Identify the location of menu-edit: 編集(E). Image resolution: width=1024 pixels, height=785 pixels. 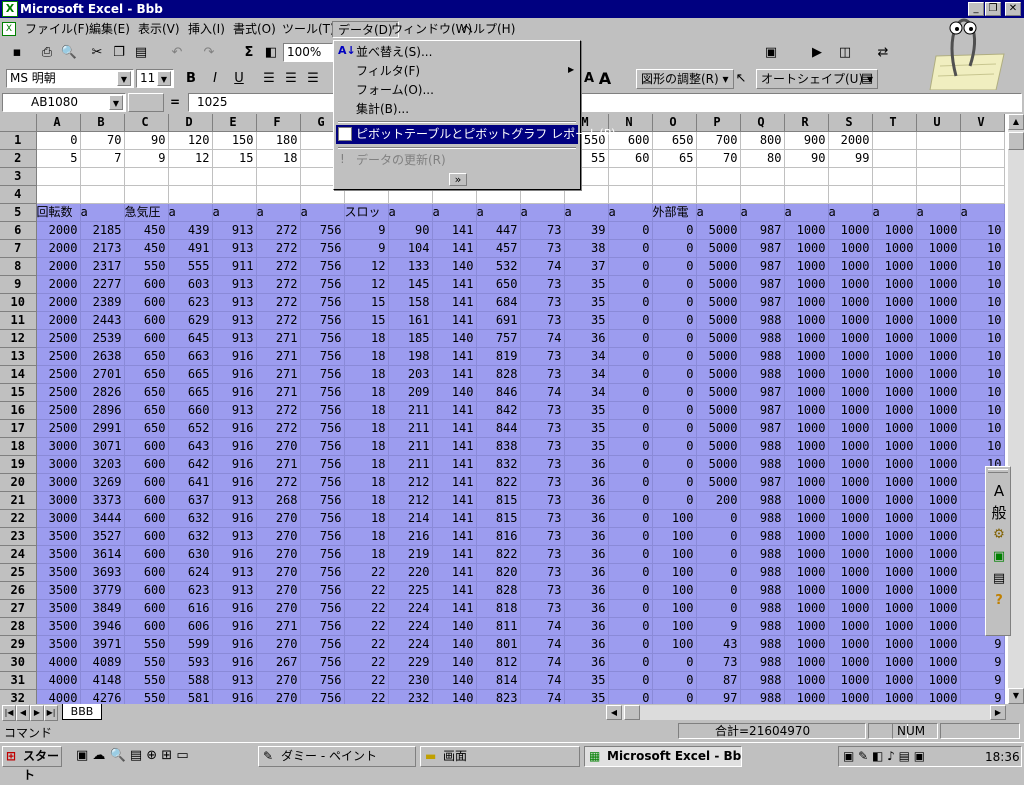
(109, 29).